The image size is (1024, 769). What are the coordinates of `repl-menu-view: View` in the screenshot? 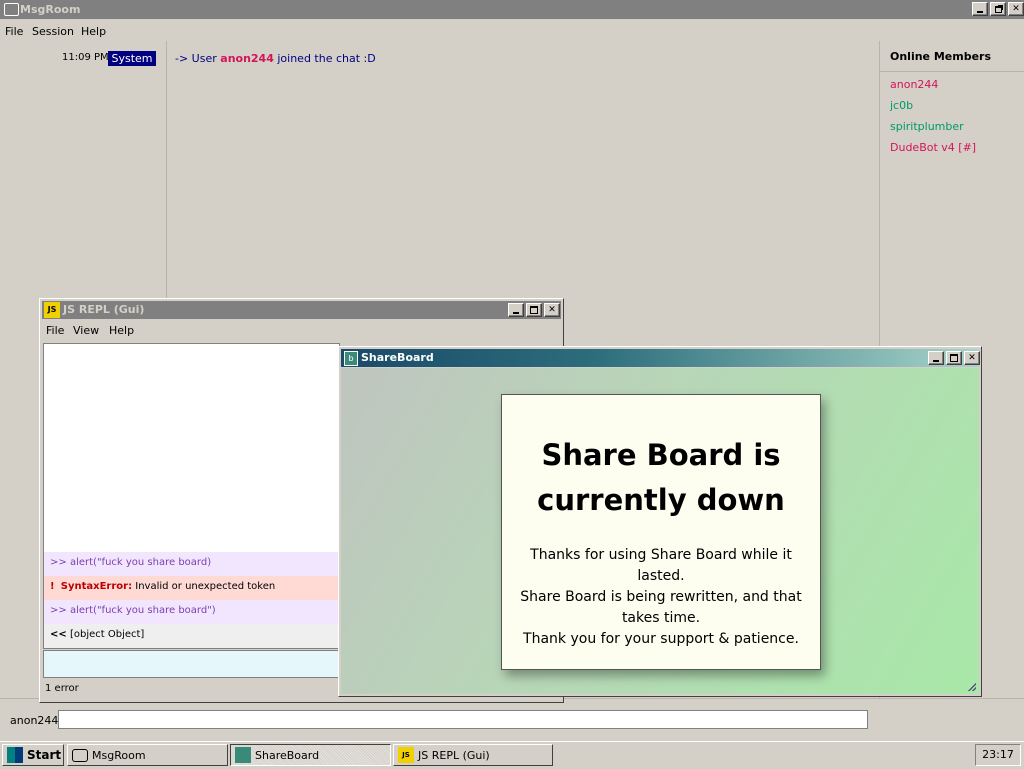 It's located at (86, 330).